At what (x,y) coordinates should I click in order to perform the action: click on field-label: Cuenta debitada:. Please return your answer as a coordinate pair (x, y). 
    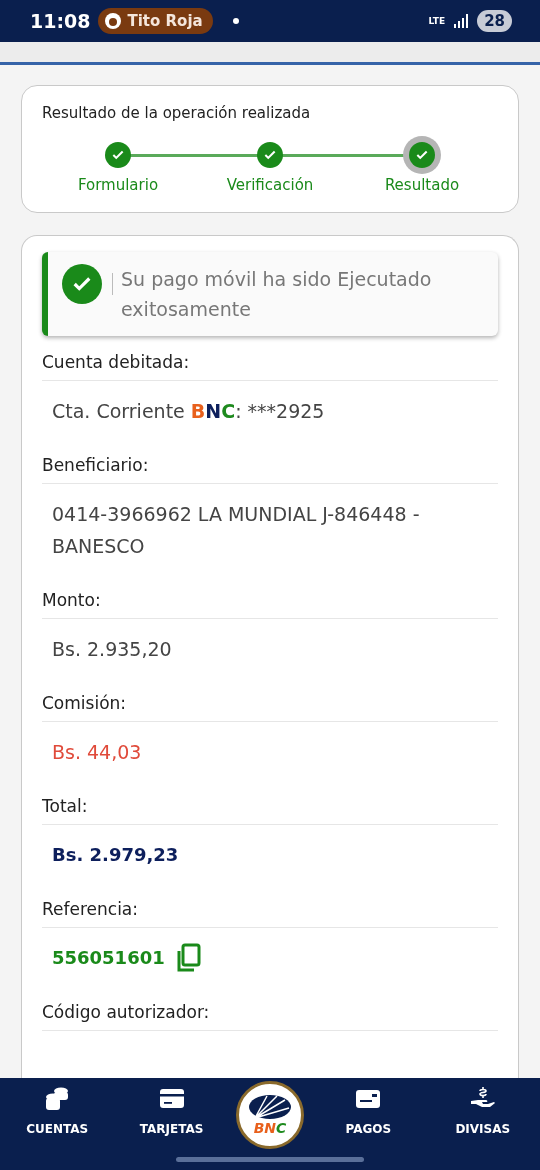
    Looking at the image, I should click on (270, 358).